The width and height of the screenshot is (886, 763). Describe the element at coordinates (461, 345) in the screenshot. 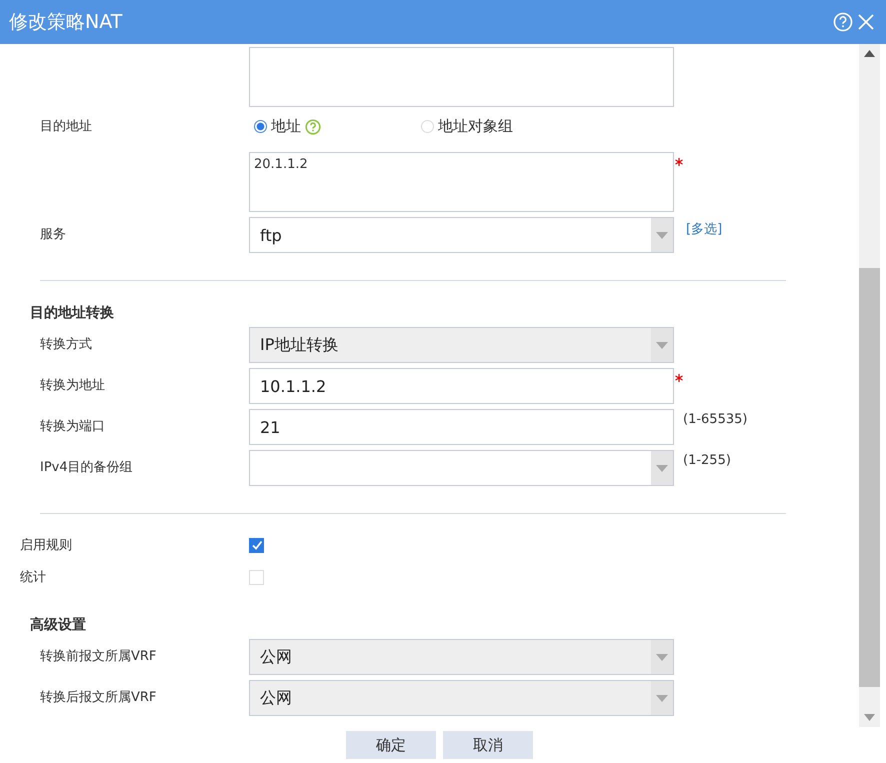

I see `dropdown: IP地址转换` at that location.